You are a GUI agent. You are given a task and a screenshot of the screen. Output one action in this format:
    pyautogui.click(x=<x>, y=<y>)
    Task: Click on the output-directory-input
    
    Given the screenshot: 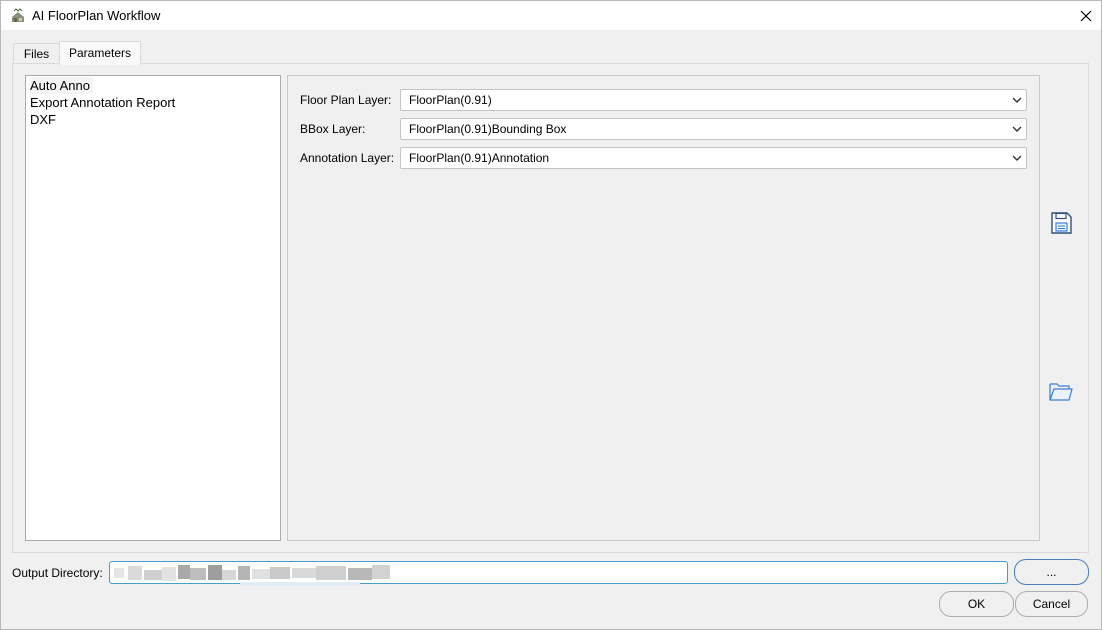 What is the action you would take?
    pyautogui.click(x=558, y=572)
    